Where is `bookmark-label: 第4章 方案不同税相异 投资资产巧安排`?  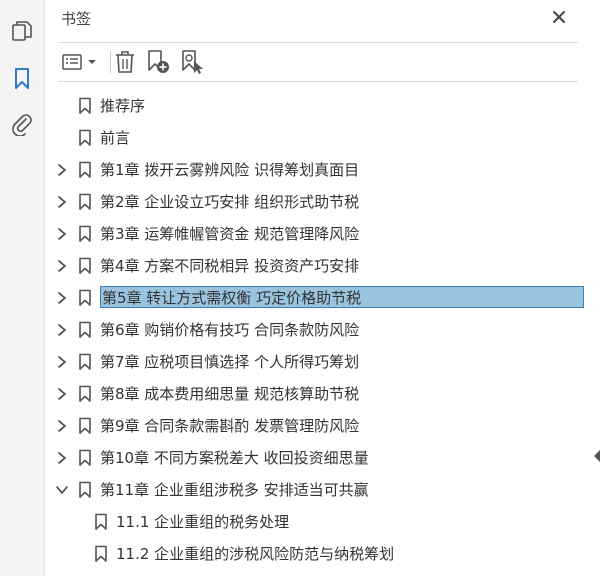
bookmark-label: 第4章 方案不同税相异 投资资产巧安排 is located at coordinates (230, 266).